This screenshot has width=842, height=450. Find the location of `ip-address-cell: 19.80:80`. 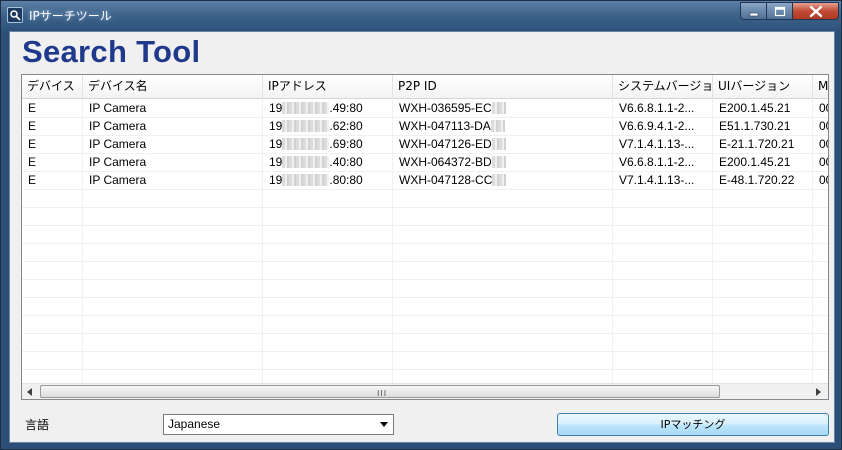

ip-address-cell: 19.80:80 is located at coordinates (316, 180).